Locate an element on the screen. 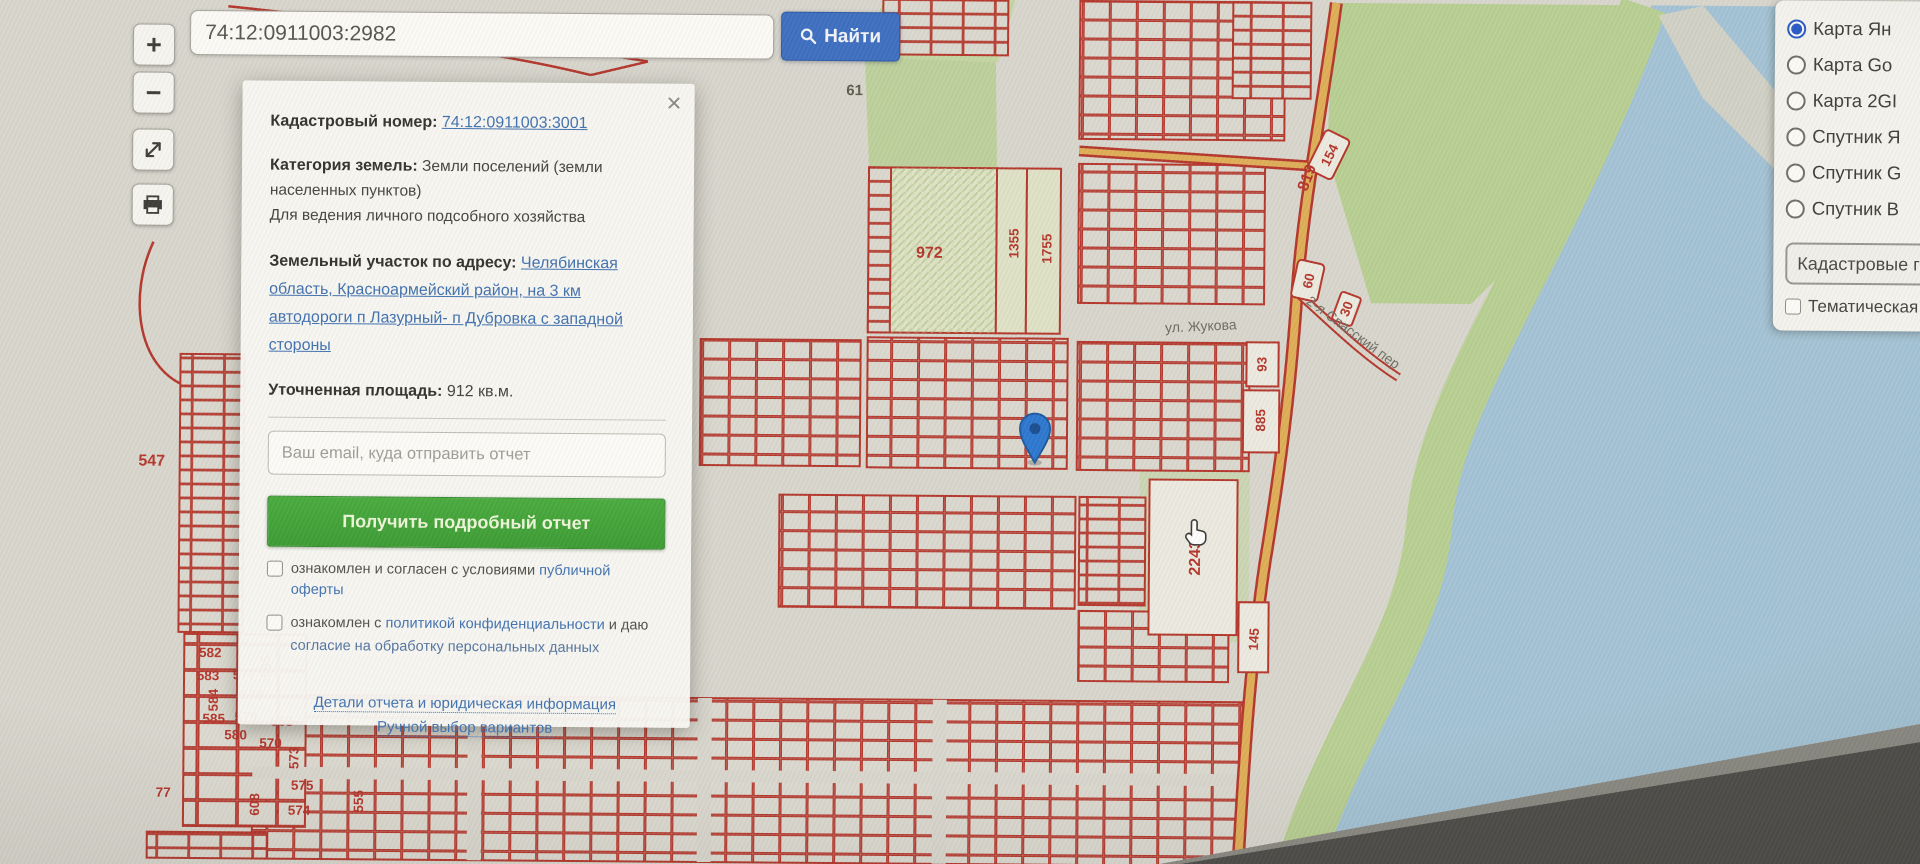 The height and width of the screenshot is (864, 1920). thematic-map-row: Тематическая is located at coordinates (1852, 306).